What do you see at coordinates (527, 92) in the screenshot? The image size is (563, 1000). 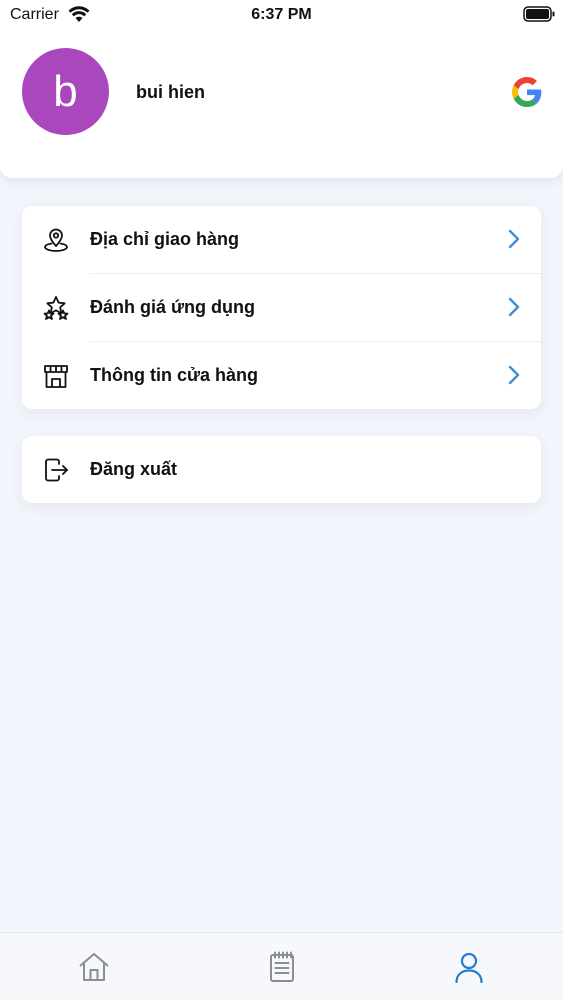 I see `google-icon` at bounding box center [527, 92].